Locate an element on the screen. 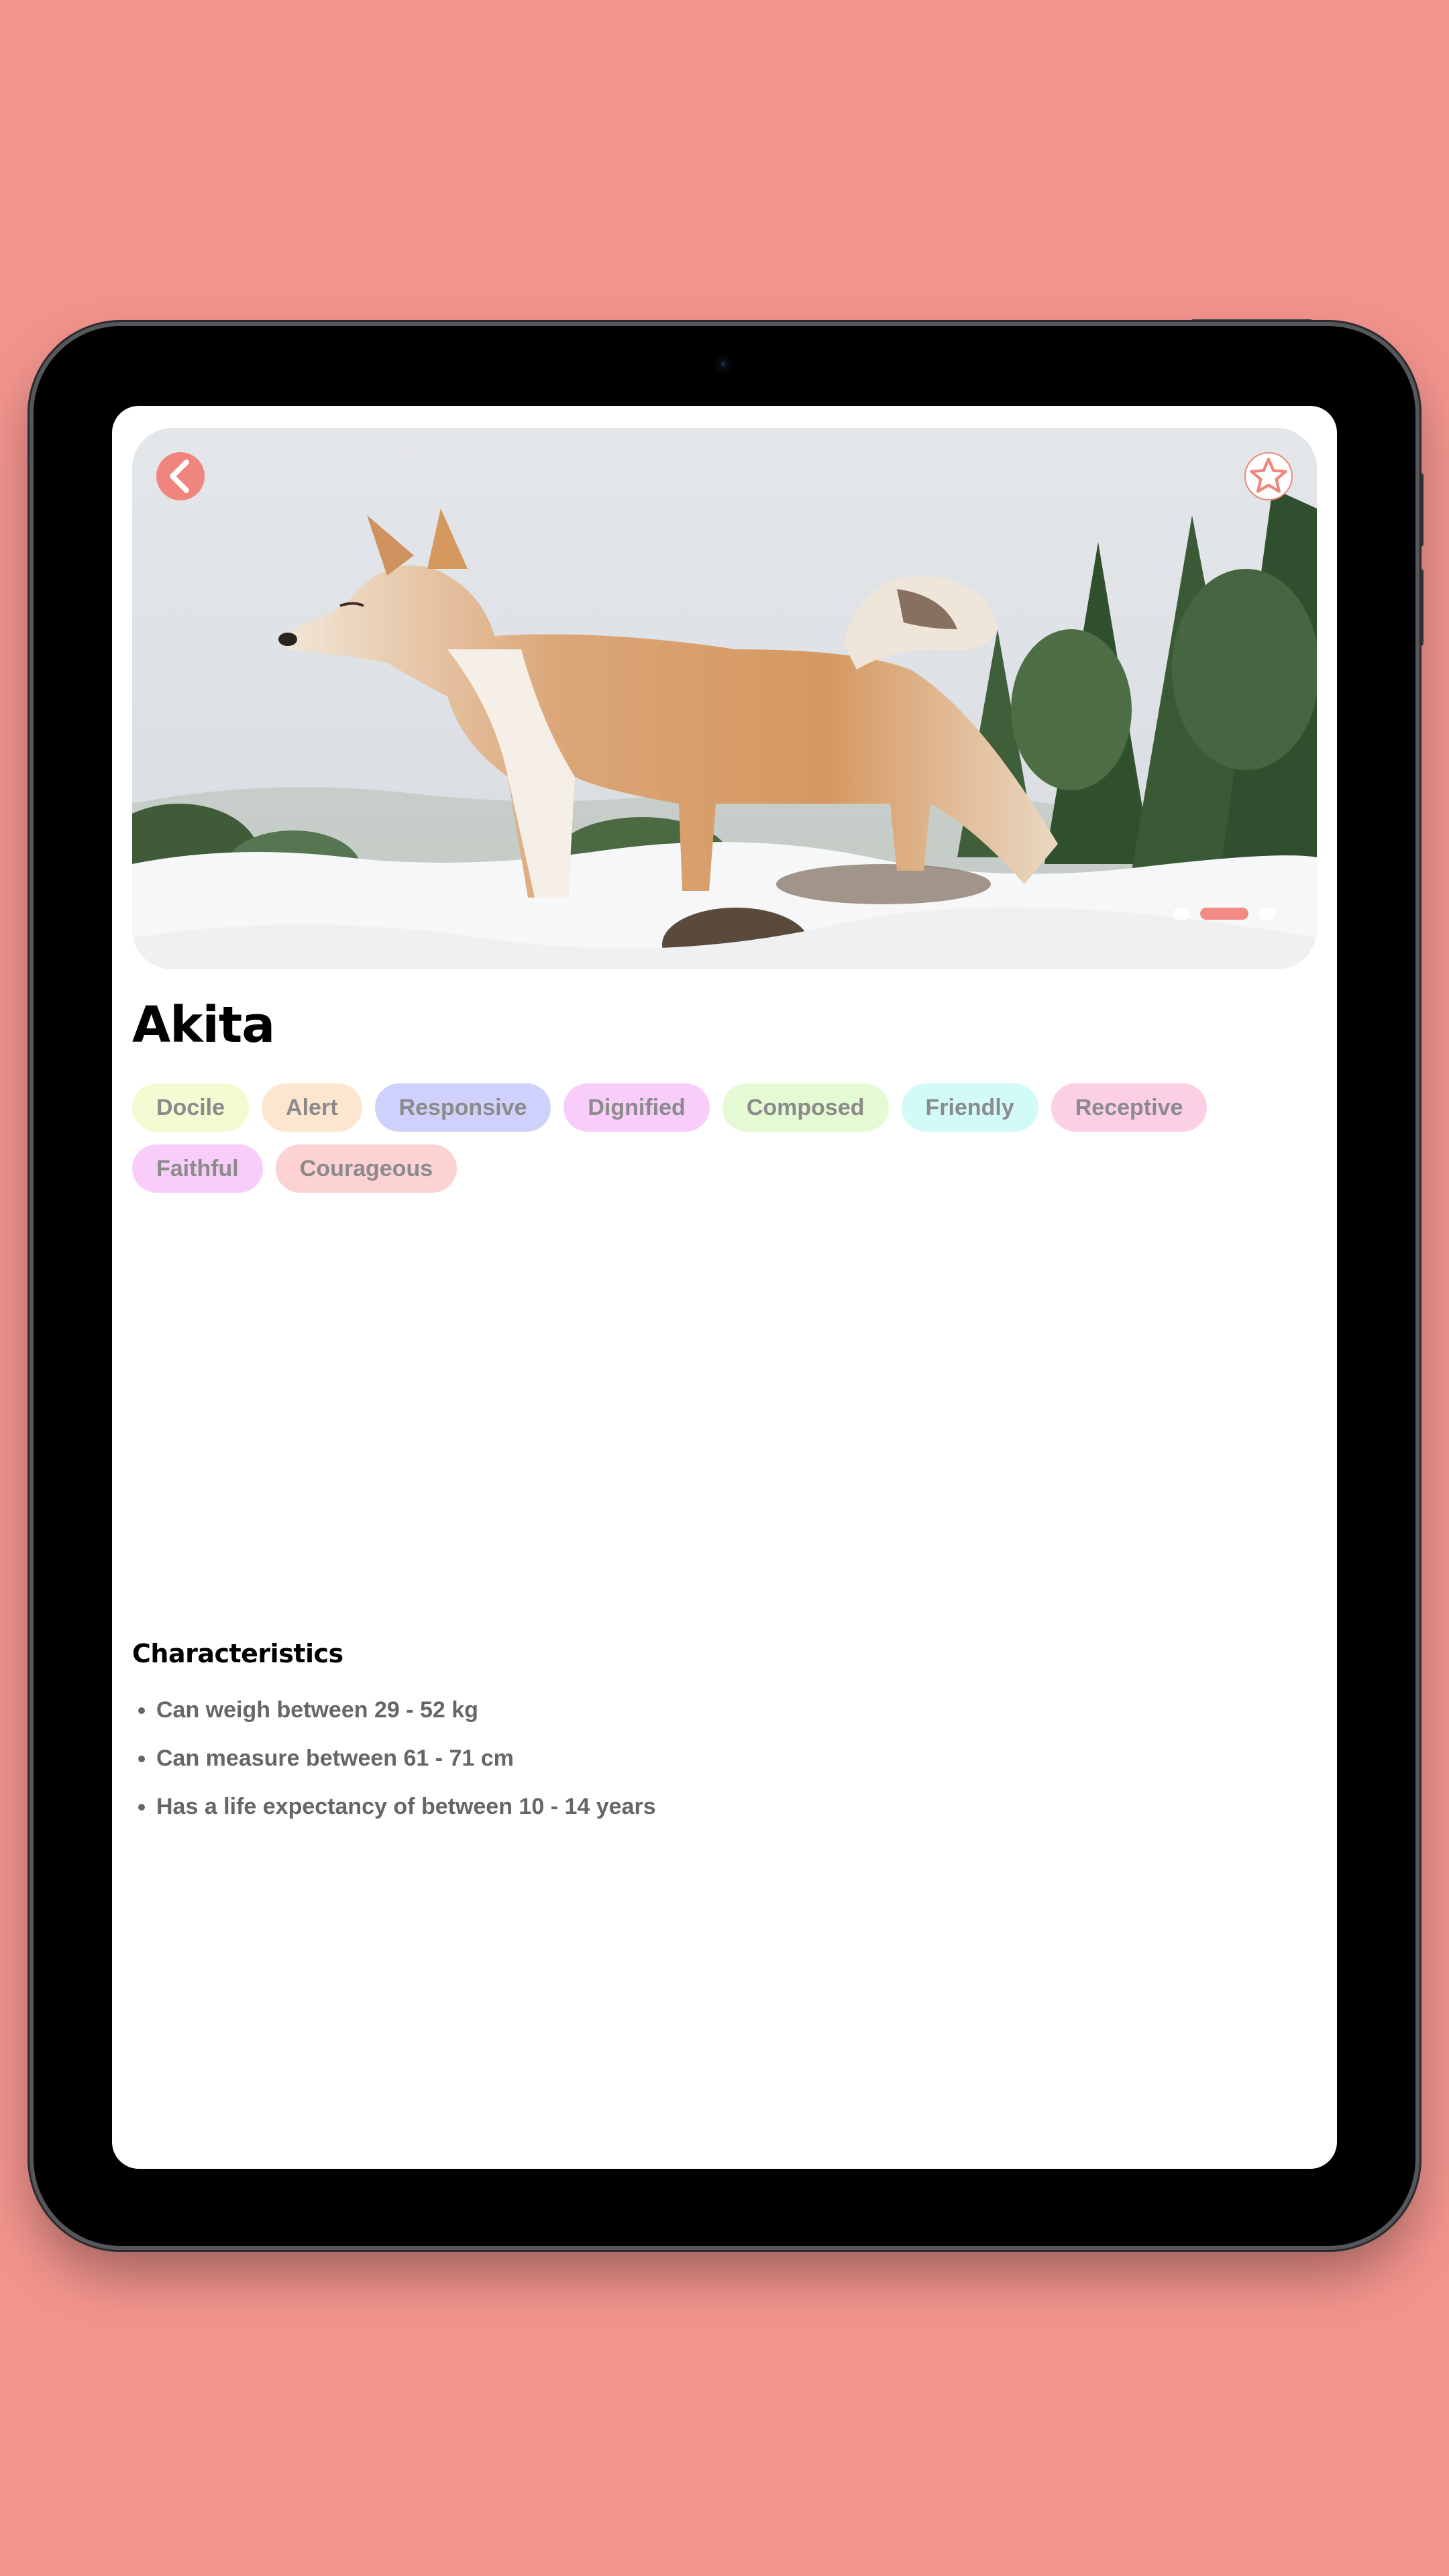  tag-responsive: Responsive is located at coordinates (462, 1107).